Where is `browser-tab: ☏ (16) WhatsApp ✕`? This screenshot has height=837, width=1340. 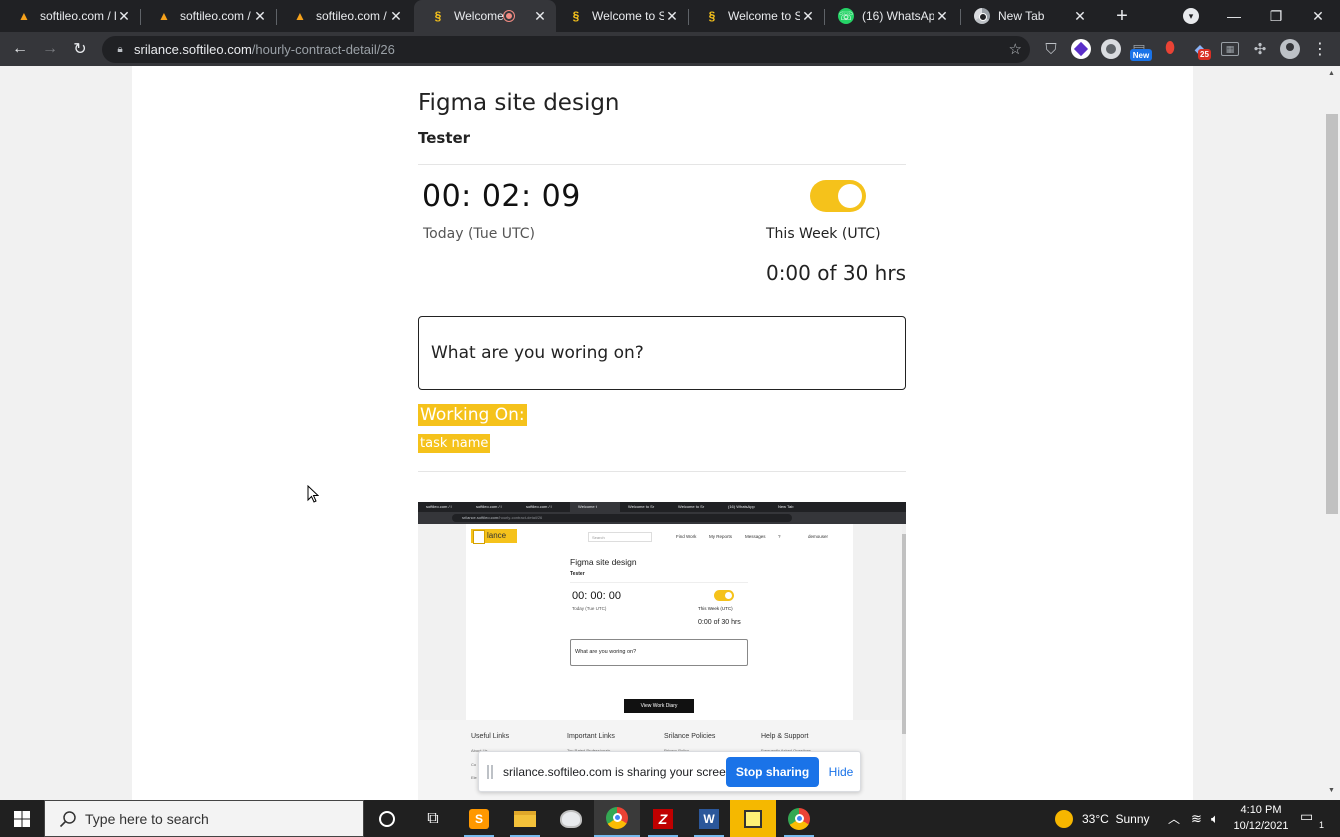
browser-tab: ☏ (16) WhatsApp ✕ is located at coordinates (890, 16).